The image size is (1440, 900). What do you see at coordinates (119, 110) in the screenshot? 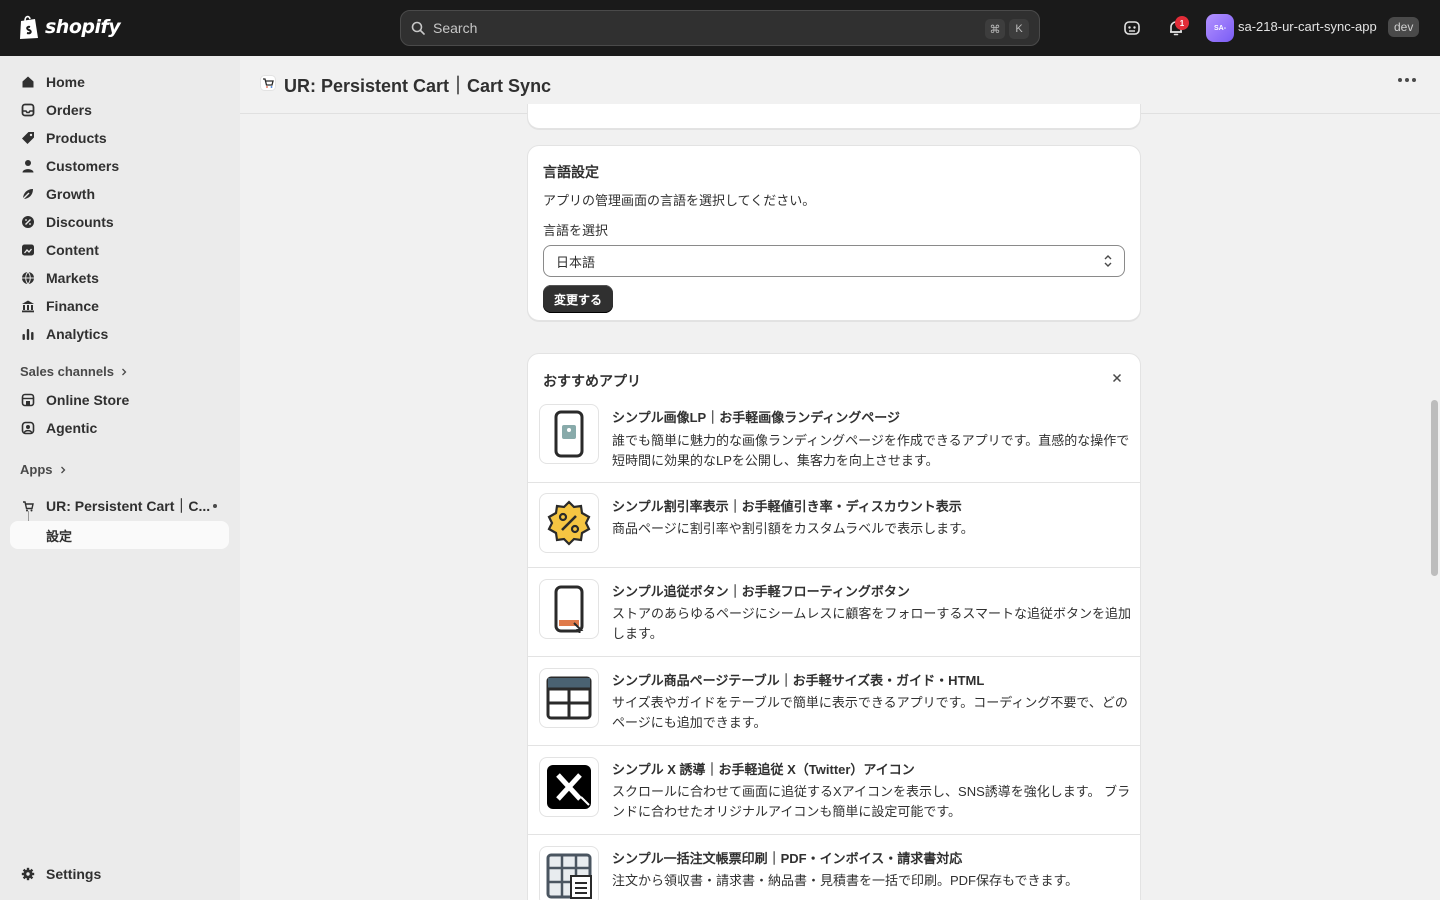
I see `sidebar-item-orders: Orders` at bounding box center [119, 110].